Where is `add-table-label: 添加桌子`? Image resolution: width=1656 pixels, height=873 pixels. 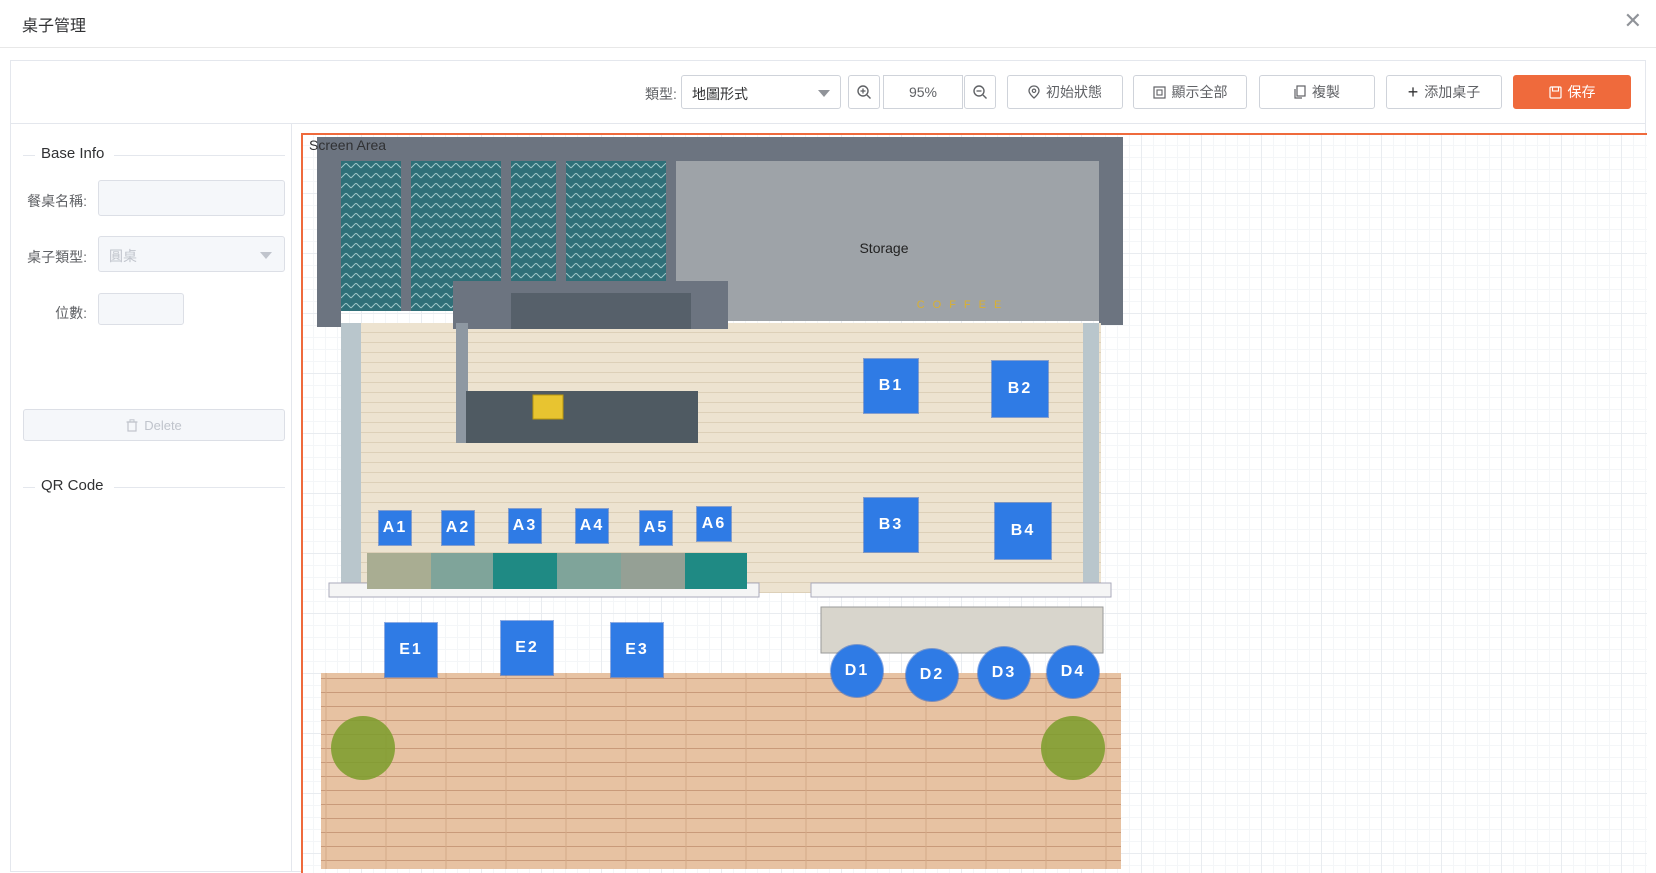
add-table-label: 添加桌子 is located at coordinates (1452, 92).